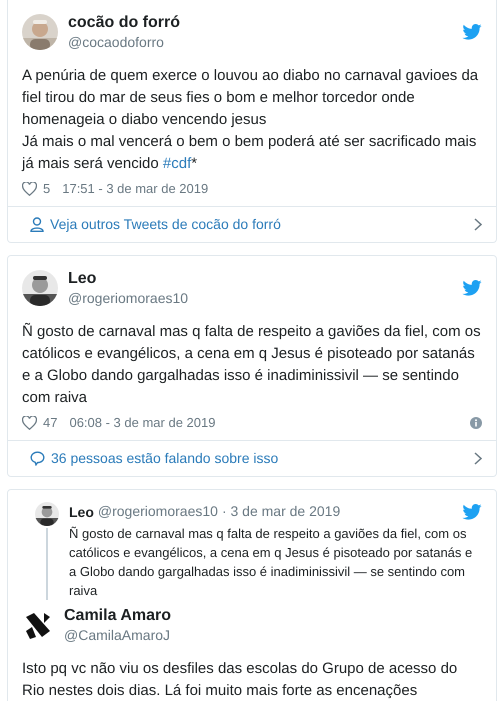 This screenshot has height=701, width=502. I want to click on like-count: 5, so click(46, 188).